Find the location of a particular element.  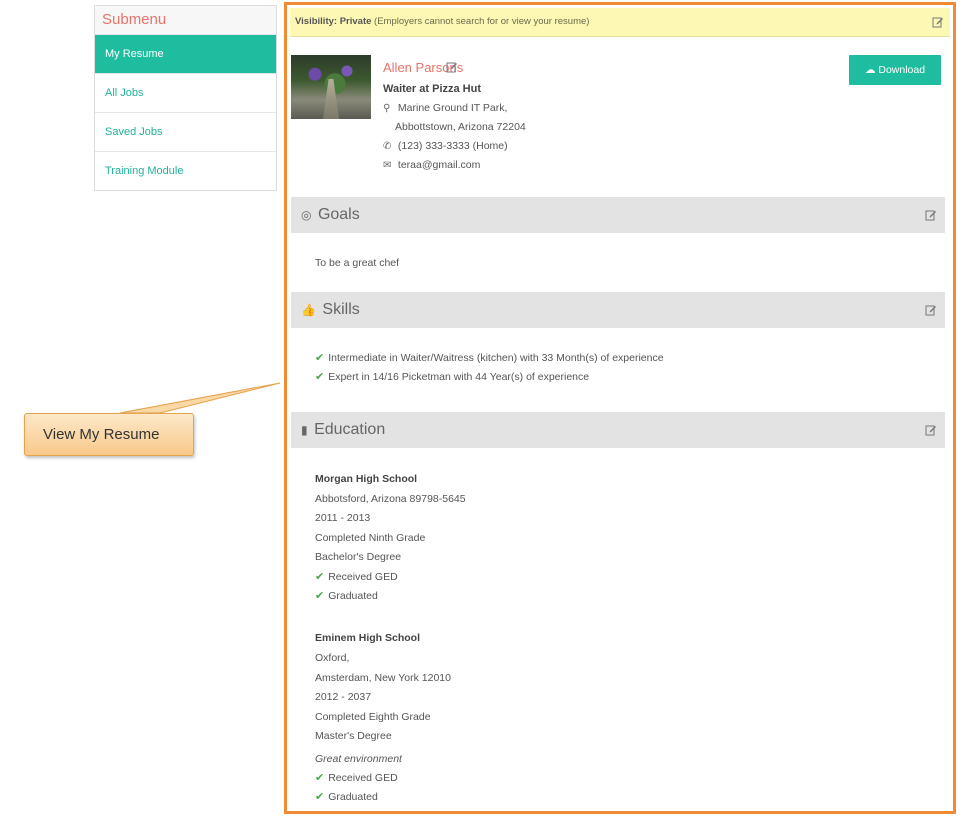

download-resume-label: Download Resume is located at coordinates (900, 85).